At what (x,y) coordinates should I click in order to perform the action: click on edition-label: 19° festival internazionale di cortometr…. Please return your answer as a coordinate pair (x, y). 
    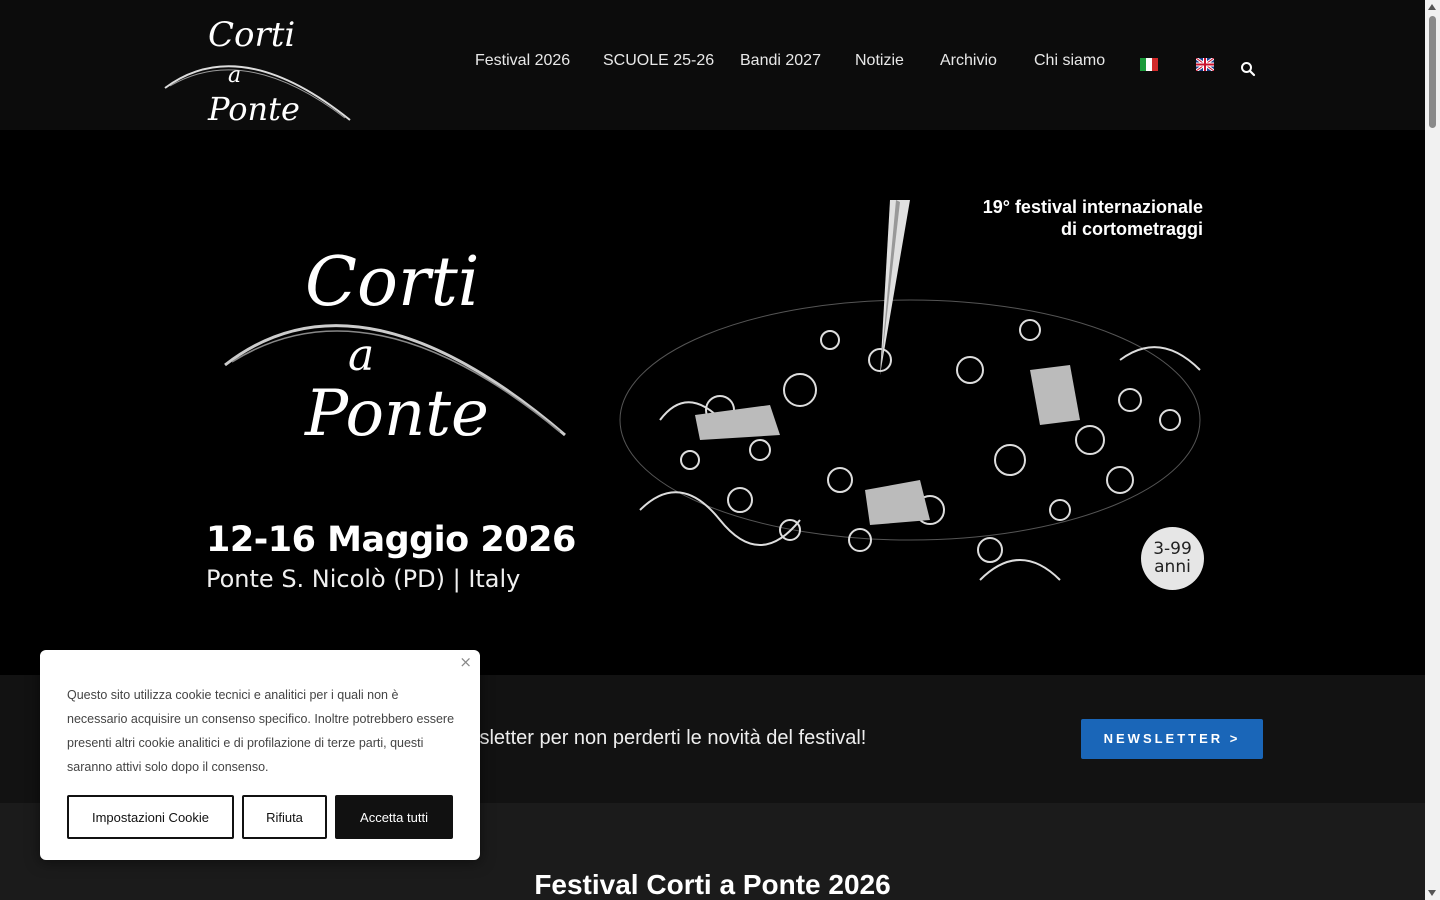
    Looking at the image, I should click on (1093, 218).